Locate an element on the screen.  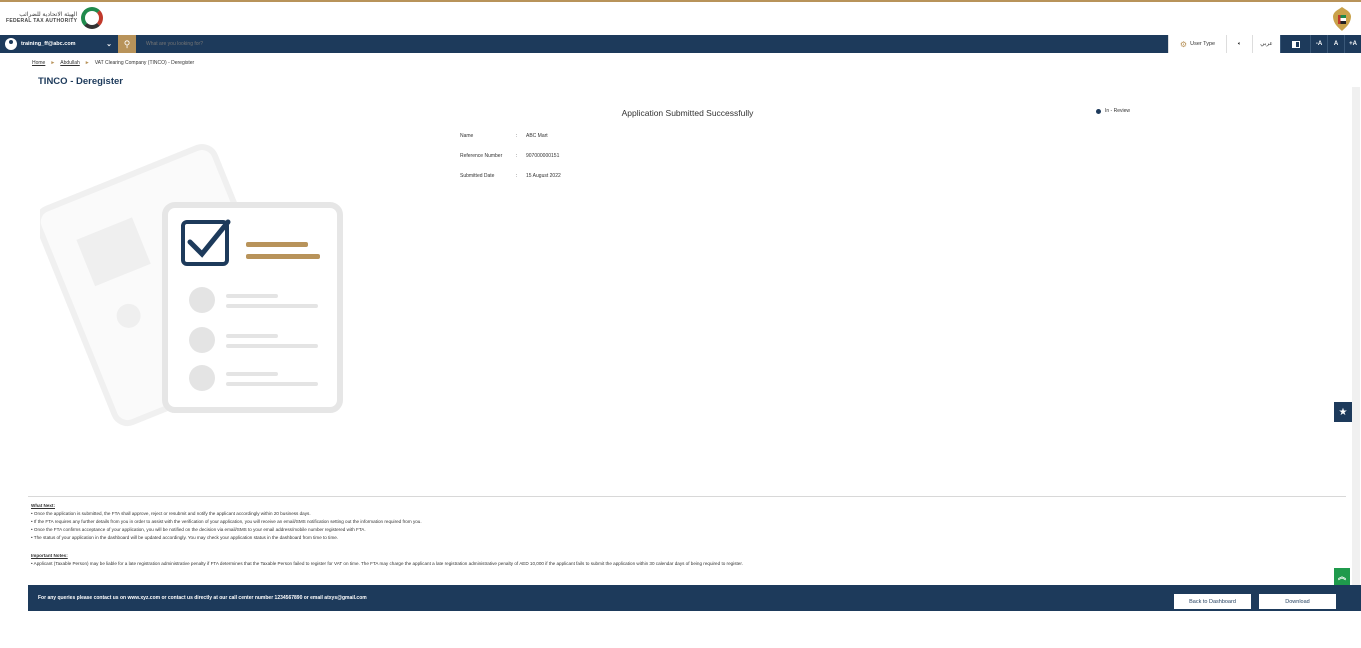
detail-row-reference: Reference Number : 907000000151 is located at coordinates (510, 163).